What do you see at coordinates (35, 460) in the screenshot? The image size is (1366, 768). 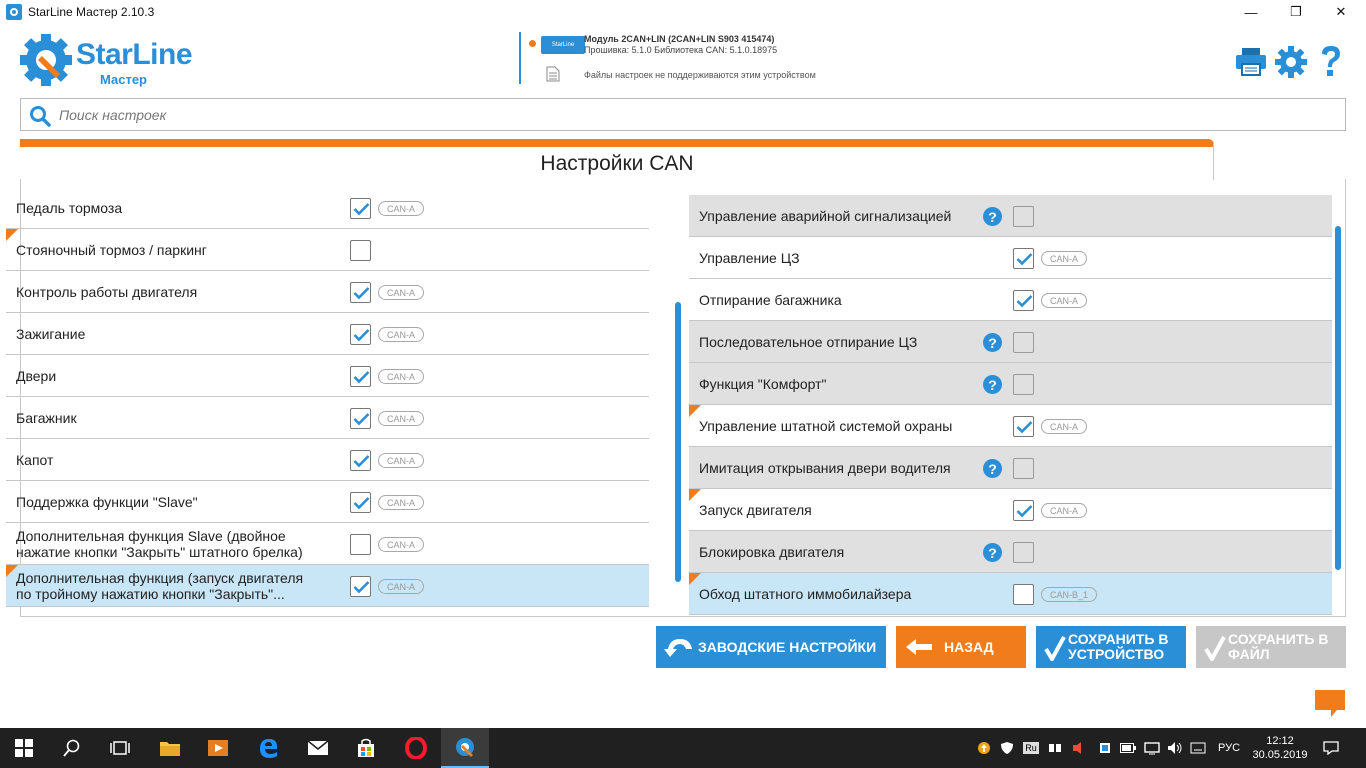 I see `setting-label: Капот` at bounding box center [35, 460].